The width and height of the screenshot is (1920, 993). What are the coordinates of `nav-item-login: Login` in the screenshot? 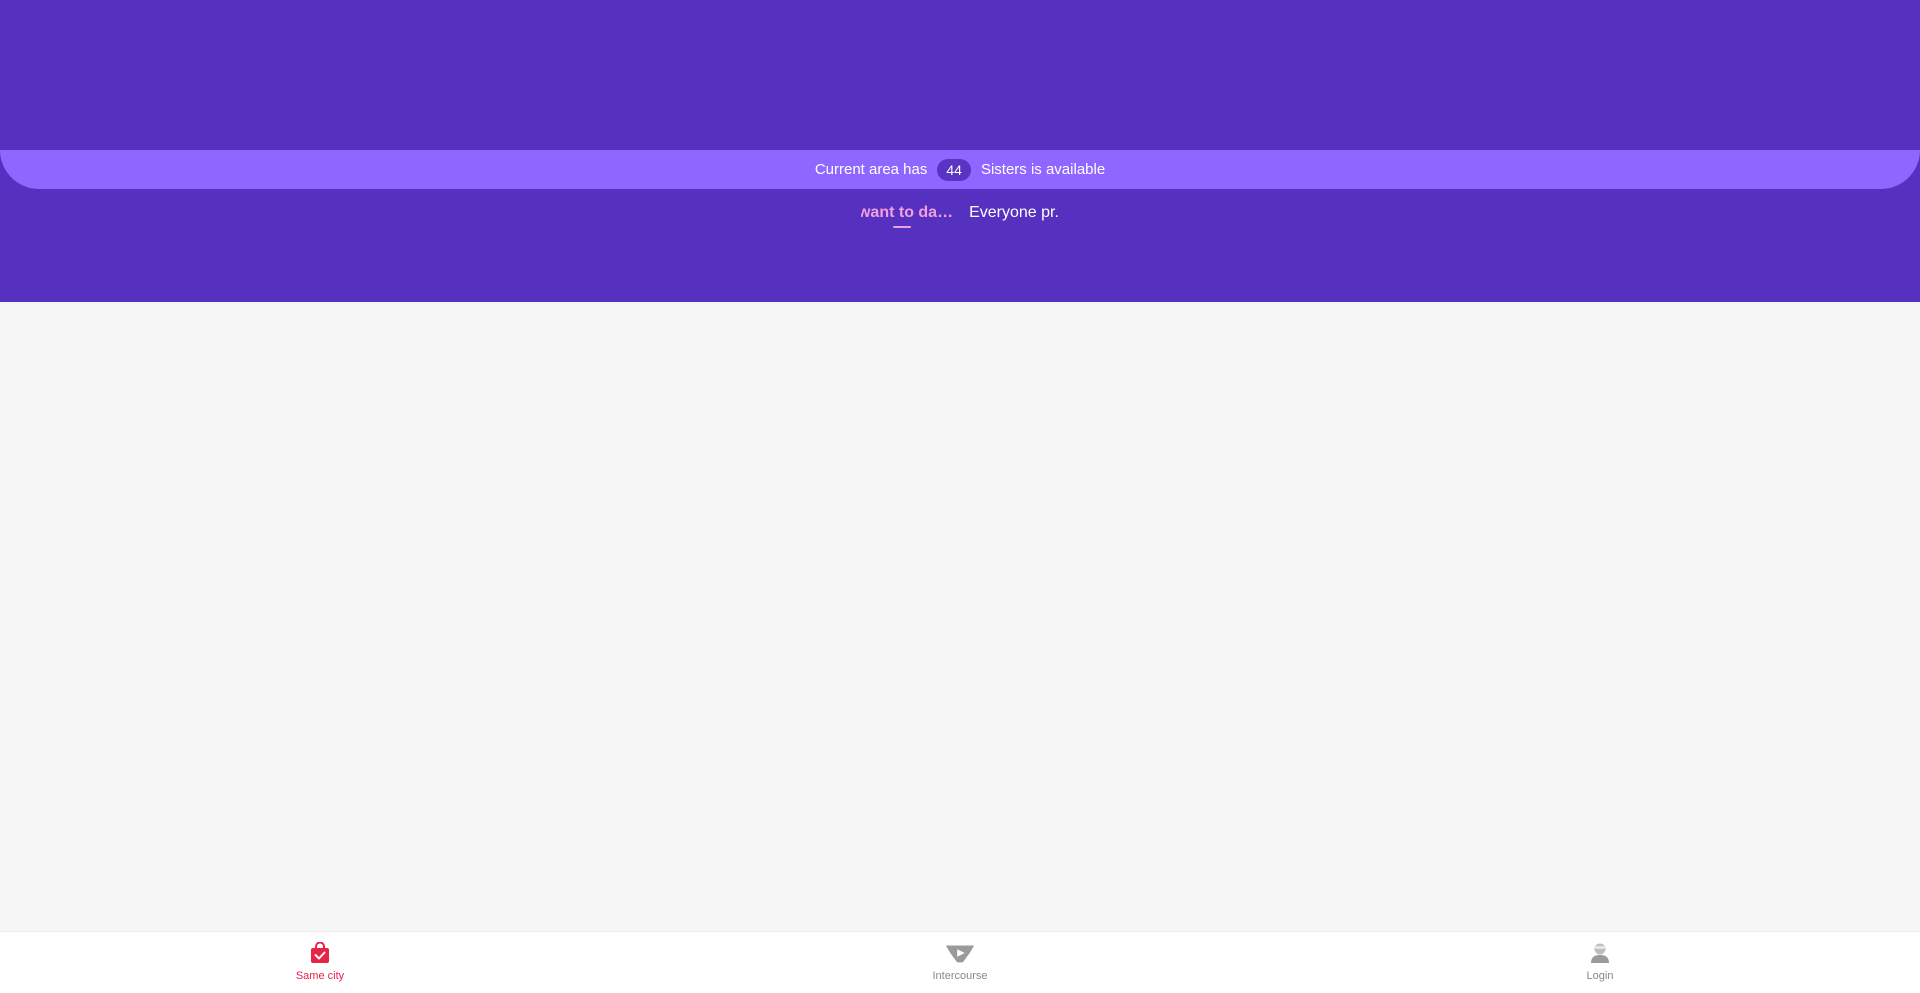 It's located at (1600, 962).